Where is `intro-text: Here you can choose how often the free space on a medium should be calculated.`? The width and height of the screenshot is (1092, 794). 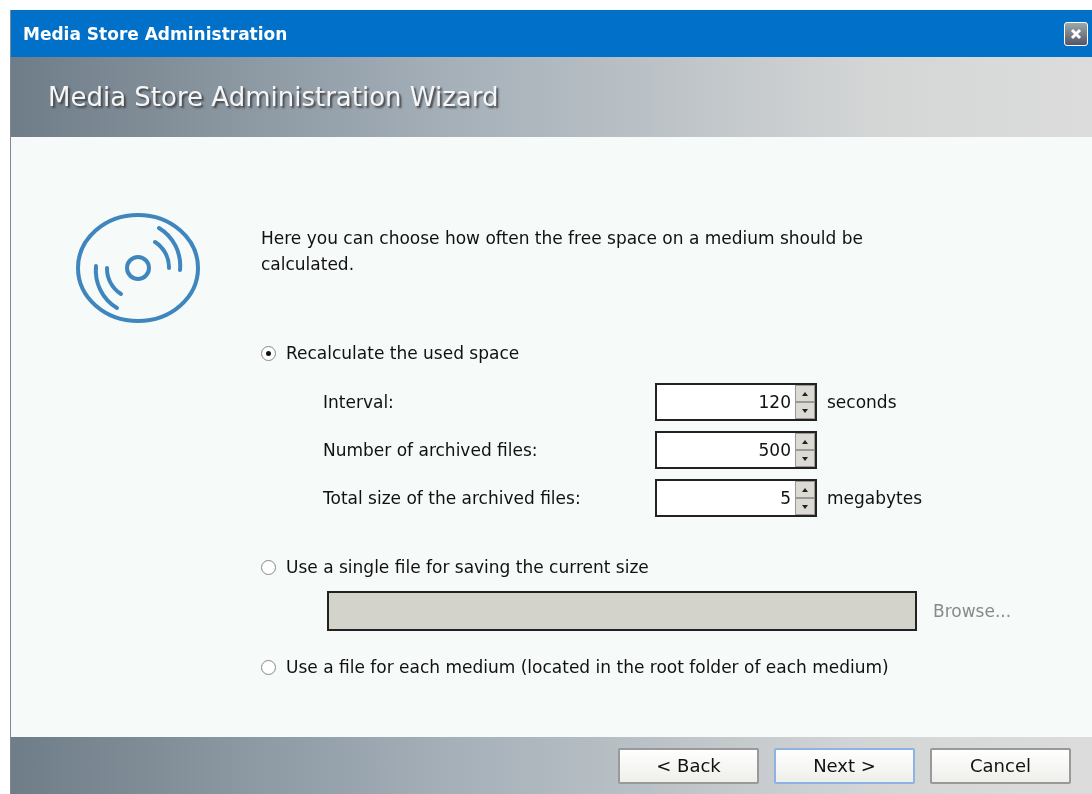
intro-text: Here you can choose how often the free space on a medium should be calculated. is located at coordinates (562, 251).